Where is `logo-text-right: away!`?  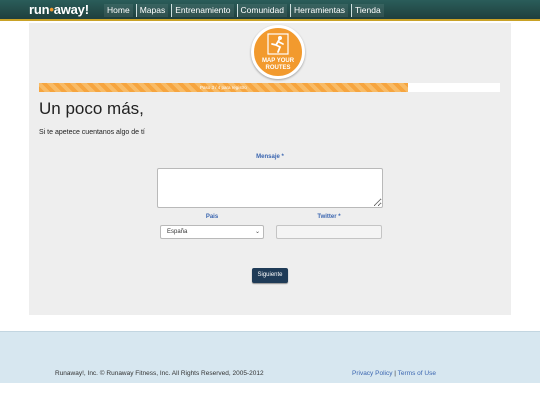 logo-text-right: away! is located at coordinates (71, 9).